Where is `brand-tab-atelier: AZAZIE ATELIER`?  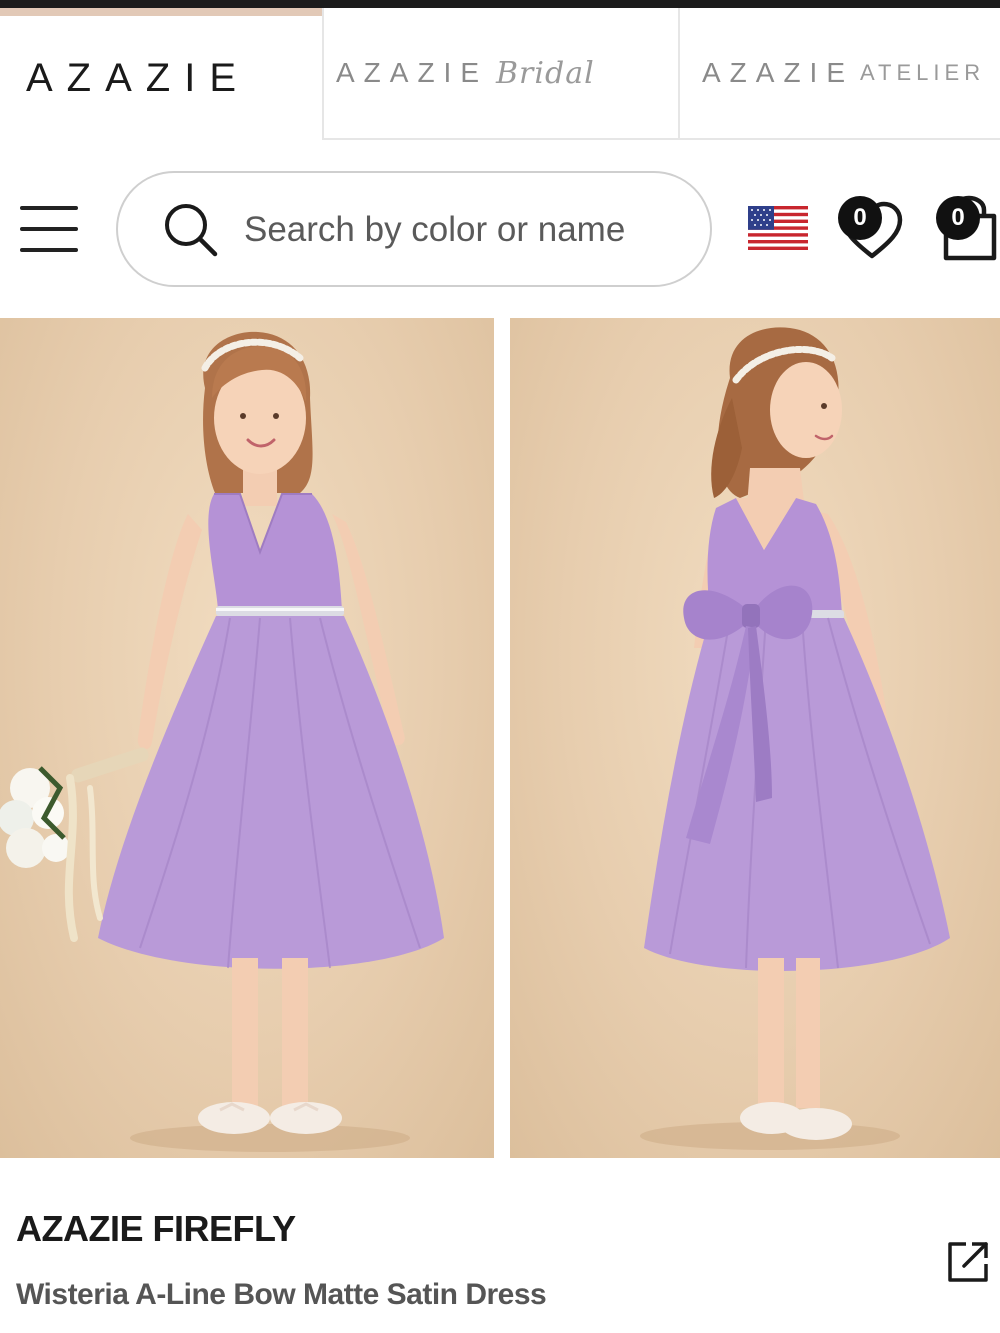 brand-tab-atelier: AZAZIE ATELIER is located at coordinates (839, 74).